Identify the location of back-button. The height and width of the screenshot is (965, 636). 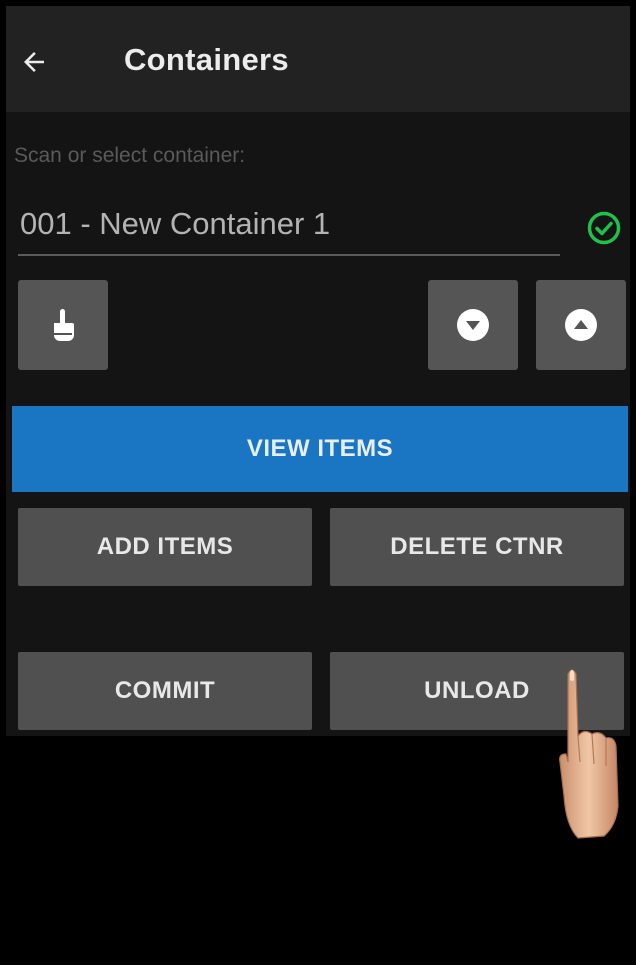
(34, 62).